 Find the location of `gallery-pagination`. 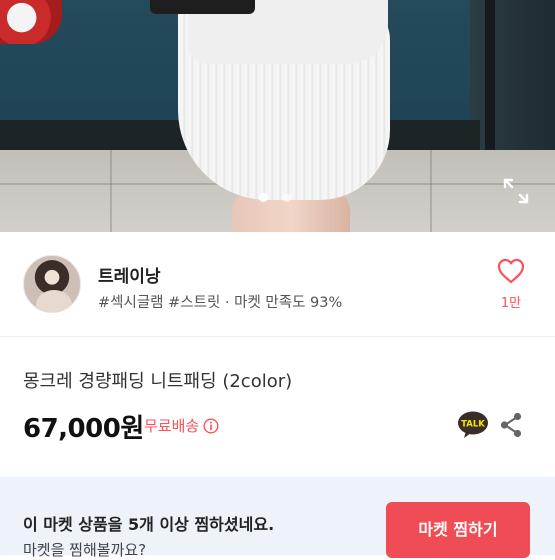

gallery-pagination is located at coordinates (275, 197).